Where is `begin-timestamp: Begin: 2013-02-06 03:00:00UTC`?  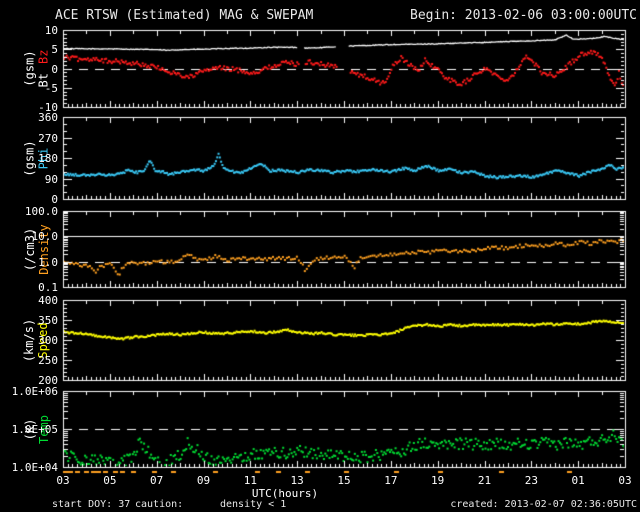
begin-timestamp: Begin: 2013-02-06 03:00:00UTC is located at coordinates (523, 15).